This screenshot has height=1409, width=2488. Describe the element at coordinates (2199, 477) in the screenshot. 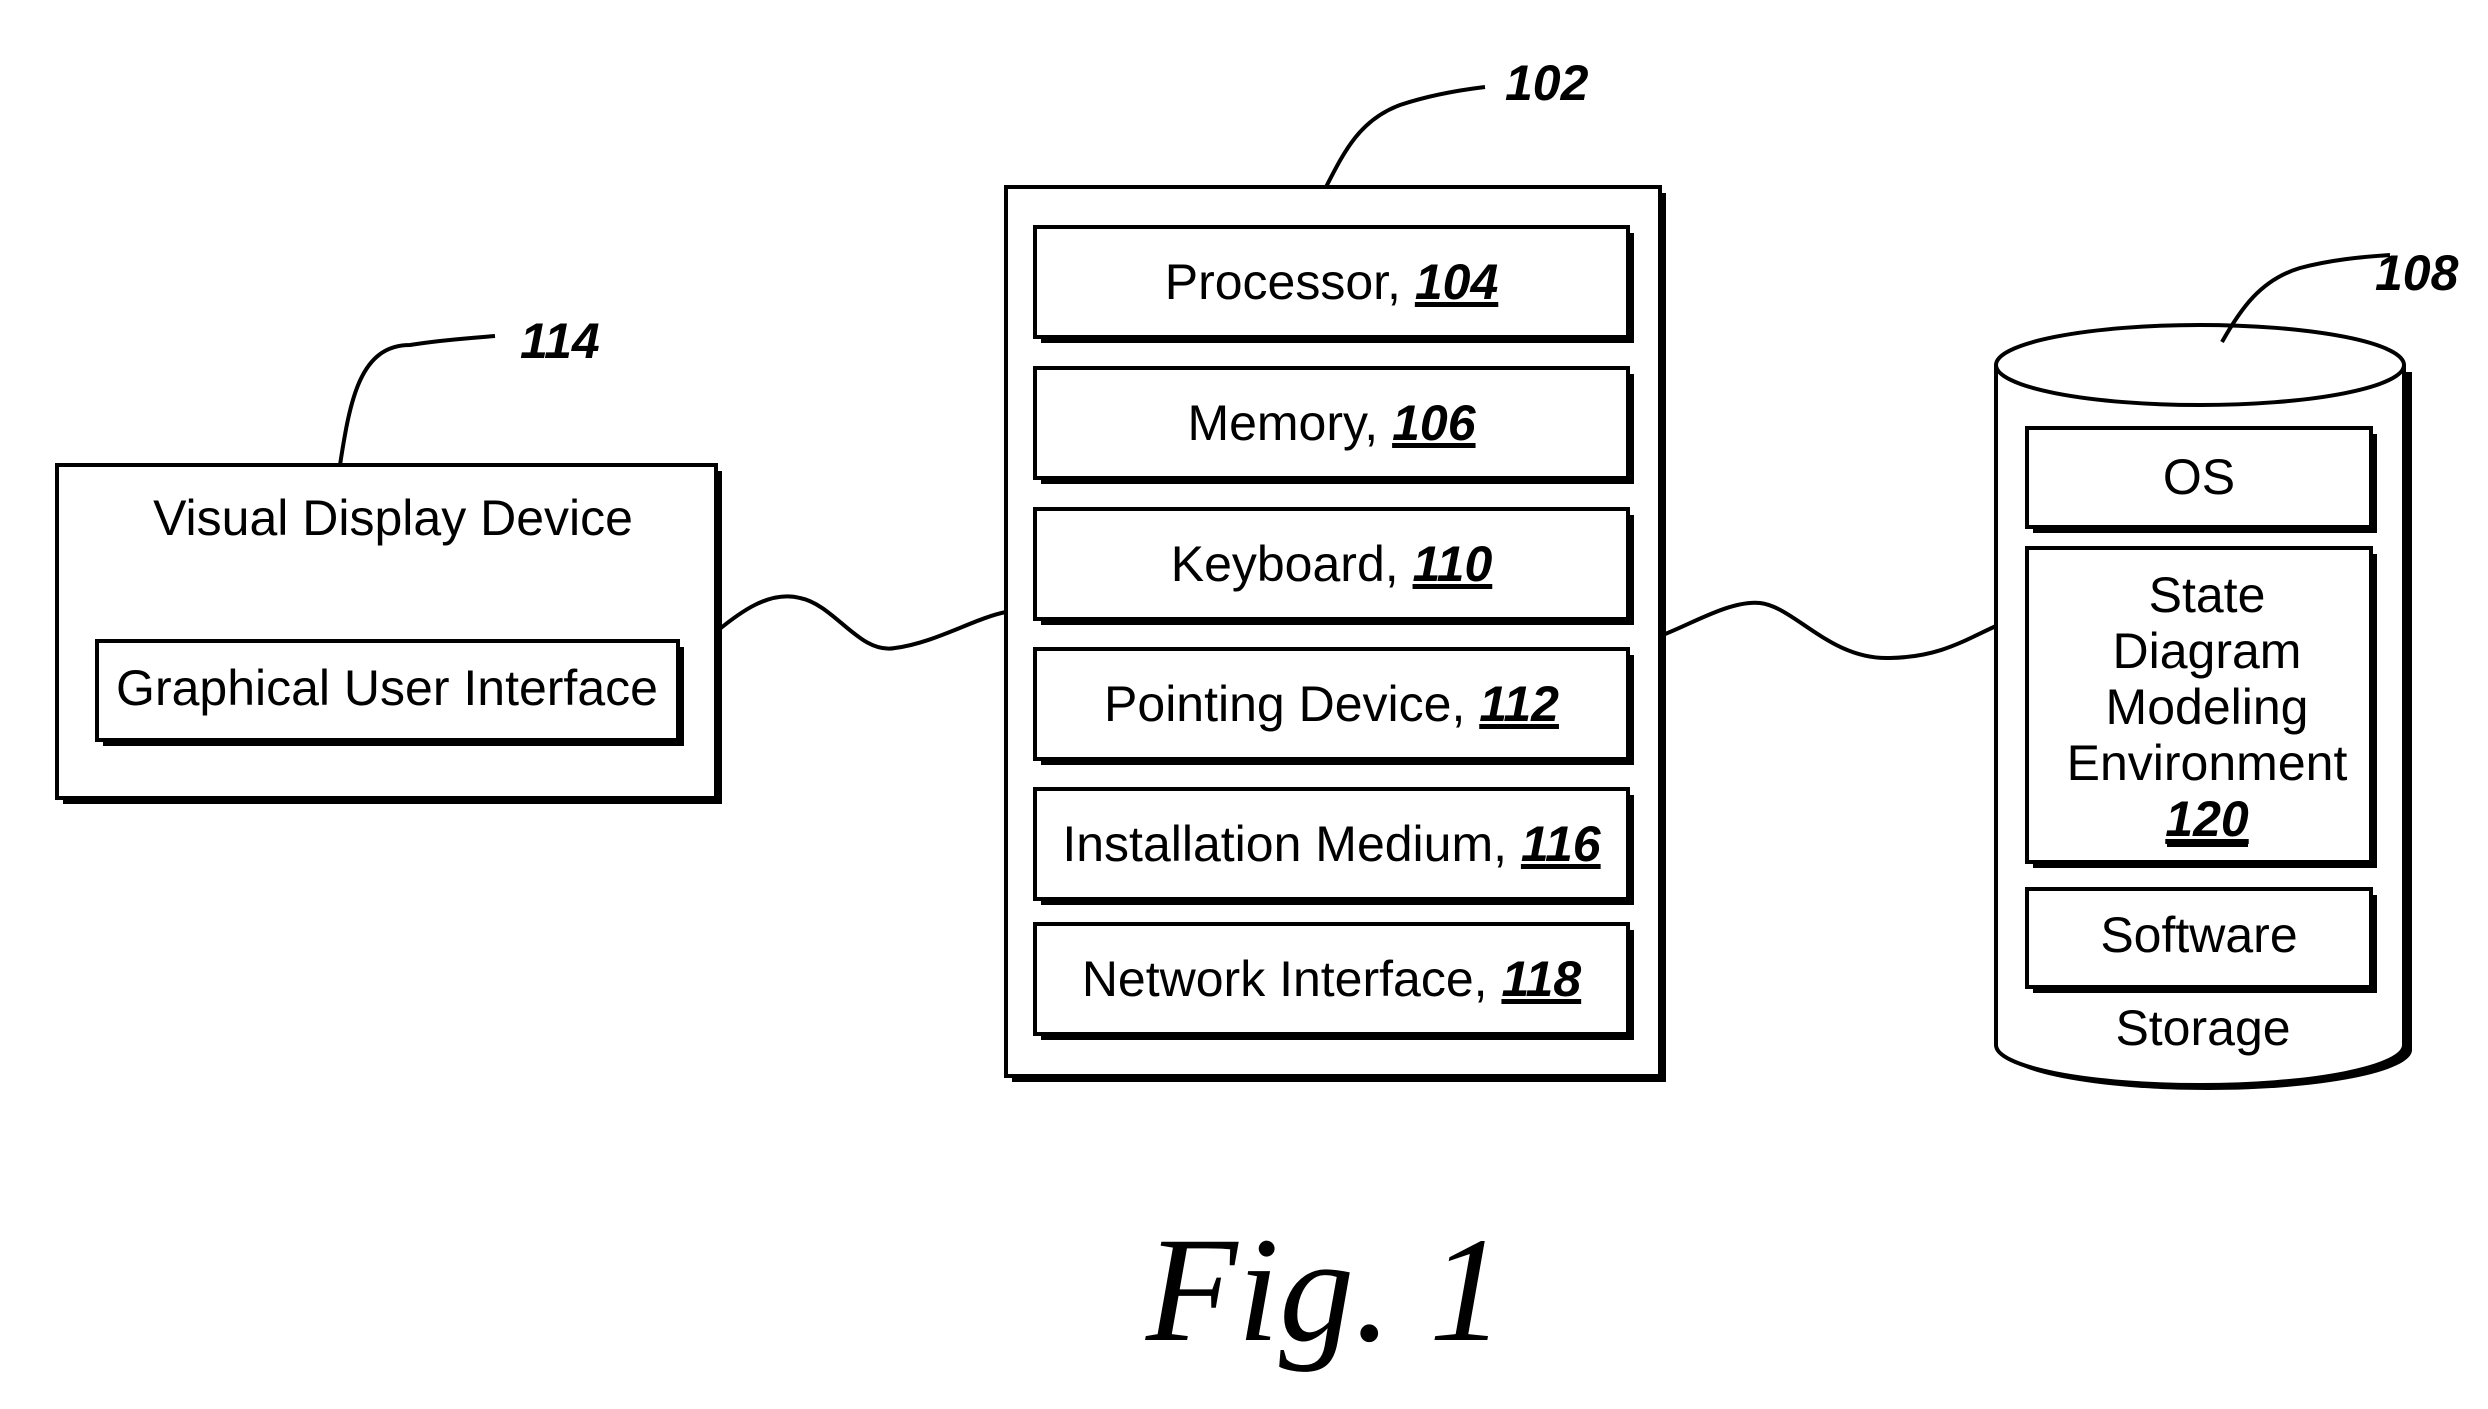

I see `os-label: OS` at that location.